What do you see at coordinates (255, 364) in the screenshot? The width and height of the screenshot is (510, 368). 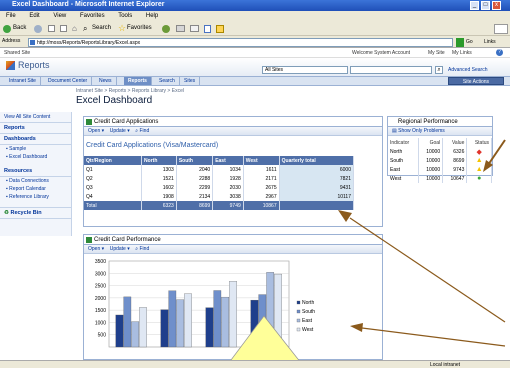 I see `status-bar: Local intranet` at bounding box center [255, 364].